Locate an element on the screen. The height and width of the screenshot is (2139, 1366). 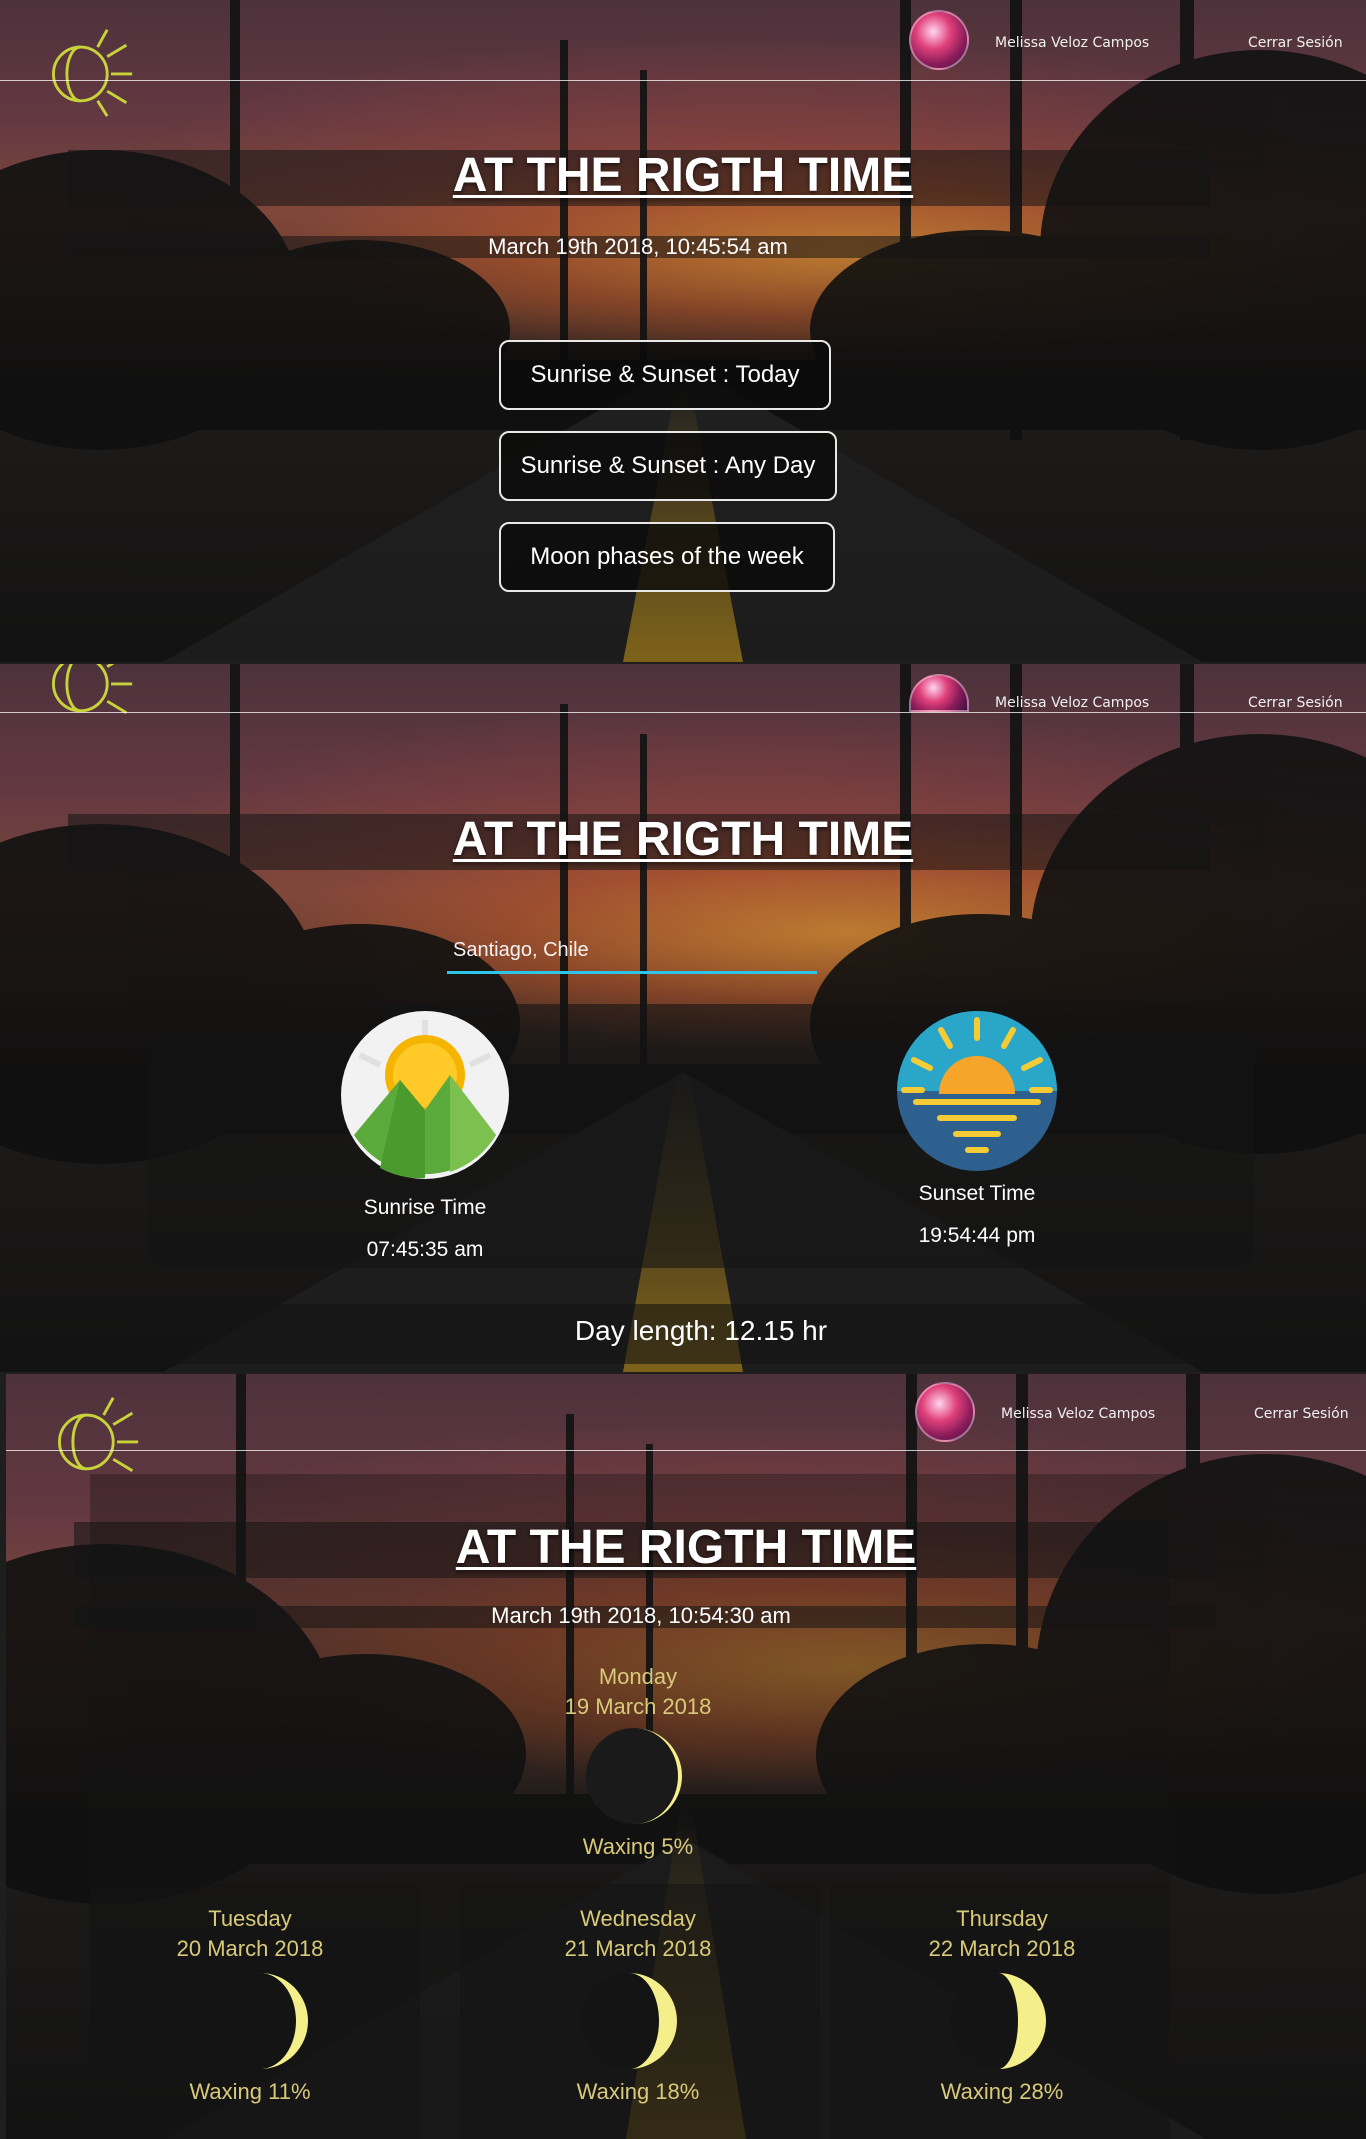
sunset-time: 19:54:44 pm is located at coordinates (977, 1235).